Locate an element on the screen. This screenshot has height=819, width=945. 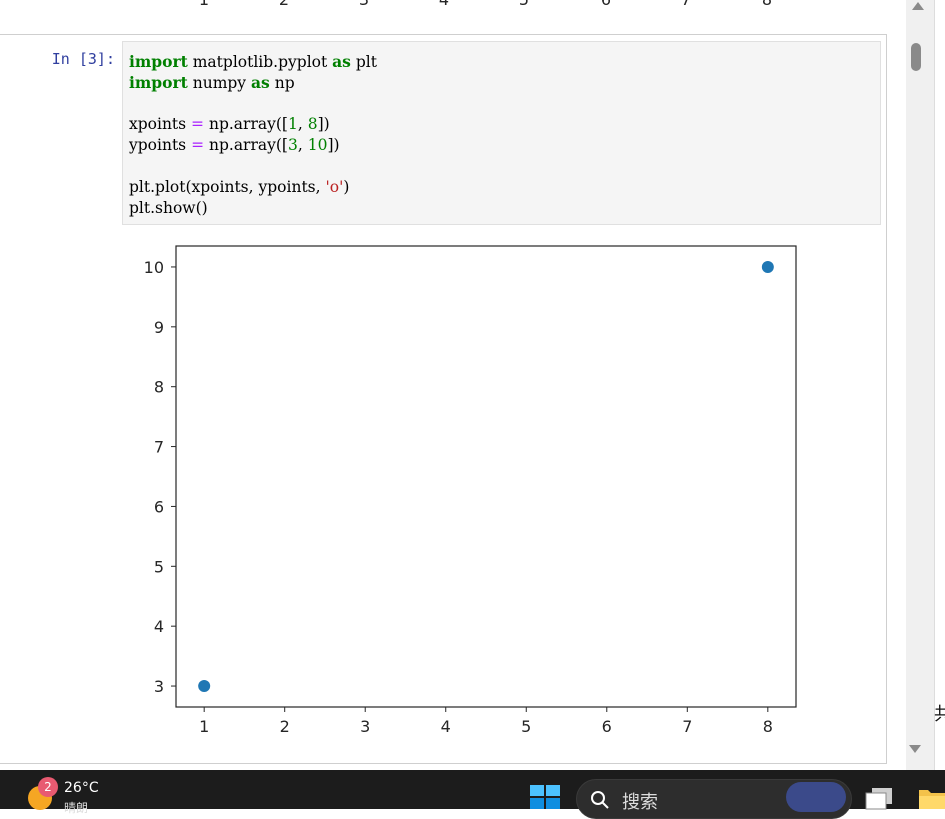
y-tick-label: 10 is located at coordinates (154, 267).